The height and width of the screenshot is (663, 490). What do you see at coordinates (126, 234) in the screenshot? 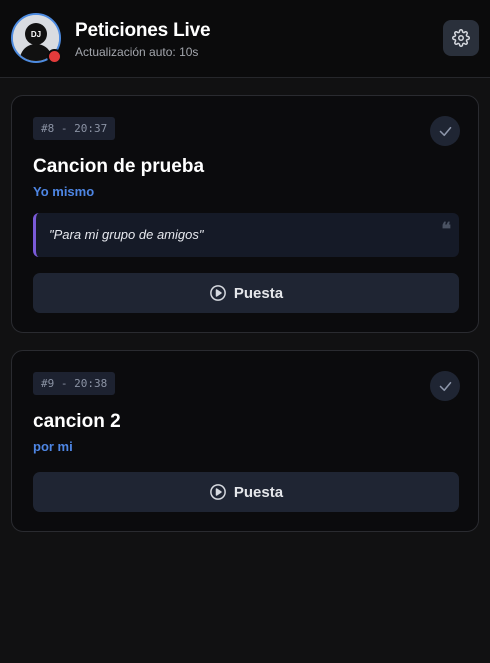
I see `message-text: "Para mi grupo de amigos"` at bounding box center [126, 234].